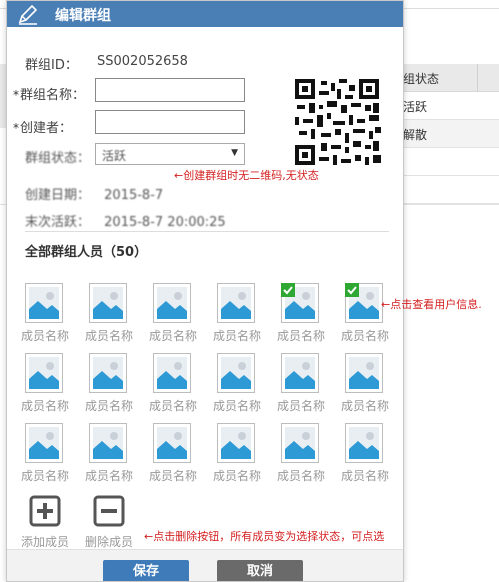 Image resolution: width=499 pixels, height=582 pixels. I want to click on dialog-footer: 保存 取消, so click(205, 565).